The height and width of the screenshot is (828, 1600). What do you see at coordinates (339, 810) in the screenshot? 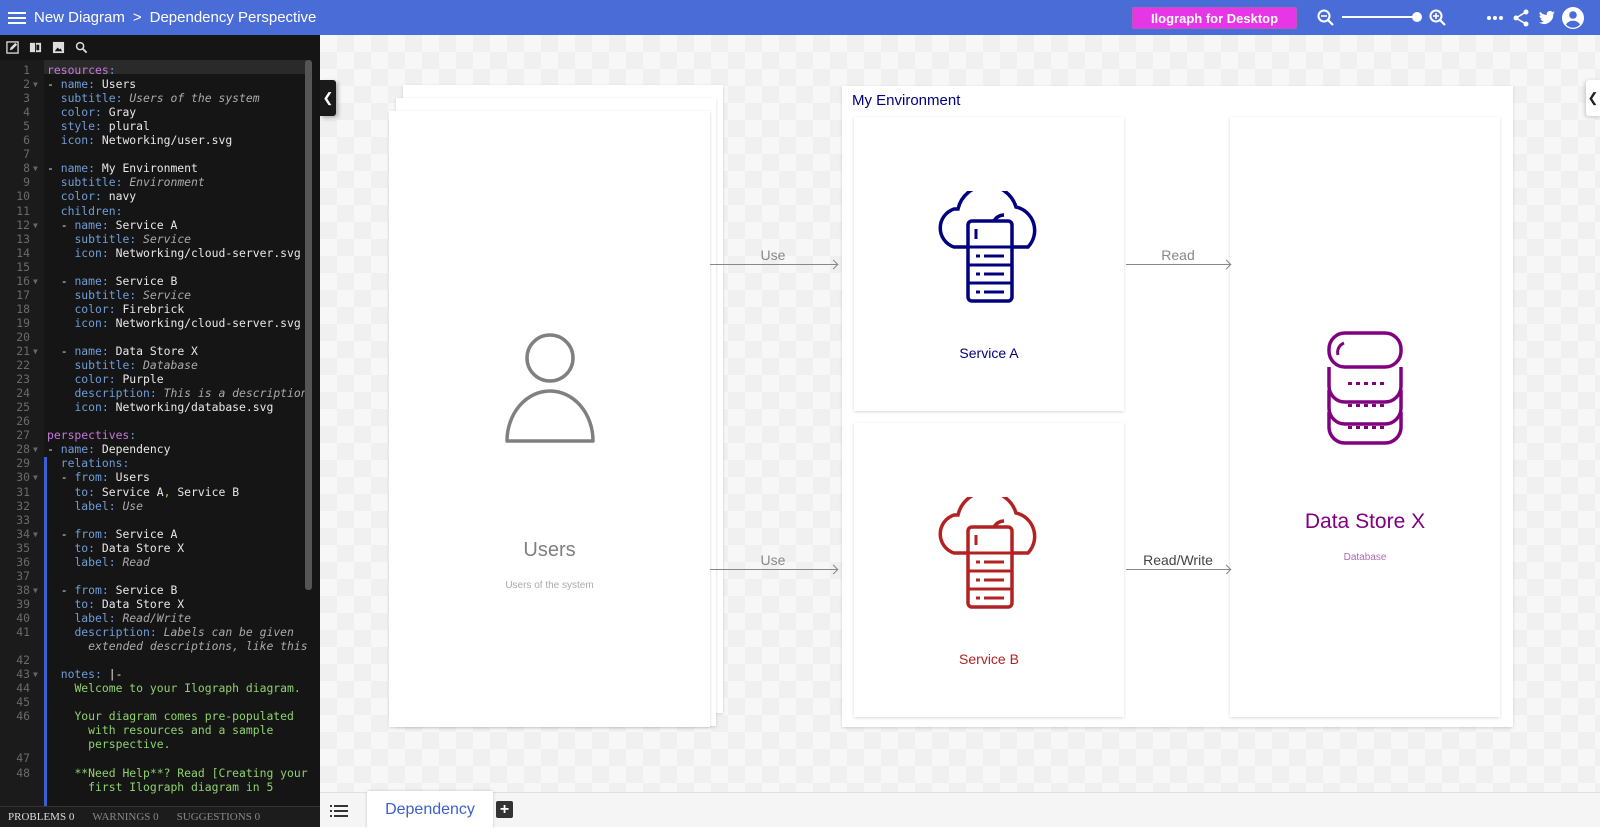
I see `list-icon` at bounding box center [339, 810].